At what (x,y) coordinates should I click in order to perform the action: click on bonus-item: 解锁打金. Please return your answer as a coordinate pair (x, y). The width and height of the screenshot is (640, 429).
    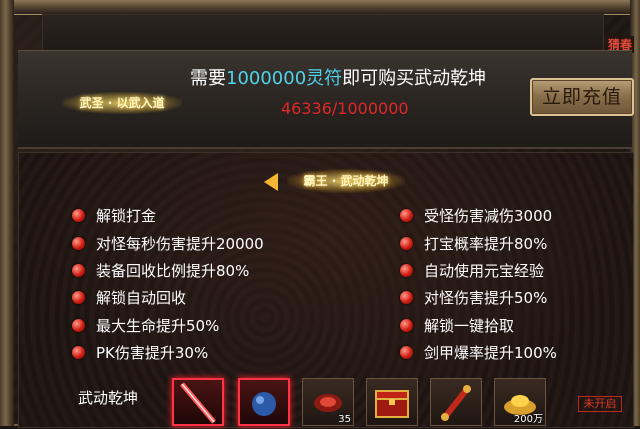
    Looking at the image, I should click on (114, 215).